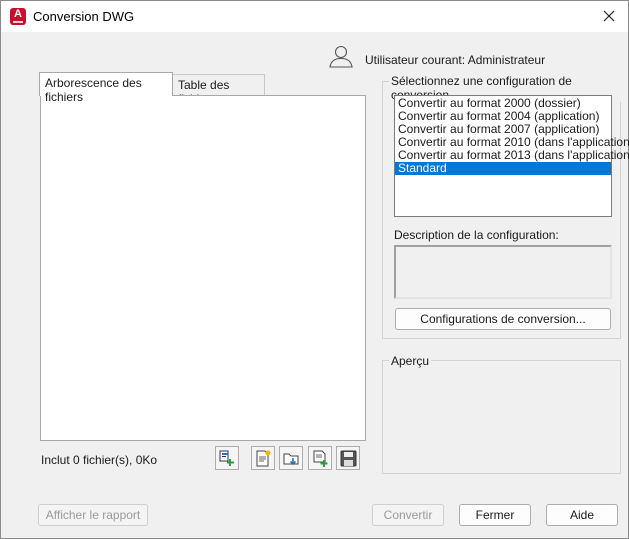 This screenshot has width=629, height=539. I want to click on folder-arrow-icon, so click(291, 459).